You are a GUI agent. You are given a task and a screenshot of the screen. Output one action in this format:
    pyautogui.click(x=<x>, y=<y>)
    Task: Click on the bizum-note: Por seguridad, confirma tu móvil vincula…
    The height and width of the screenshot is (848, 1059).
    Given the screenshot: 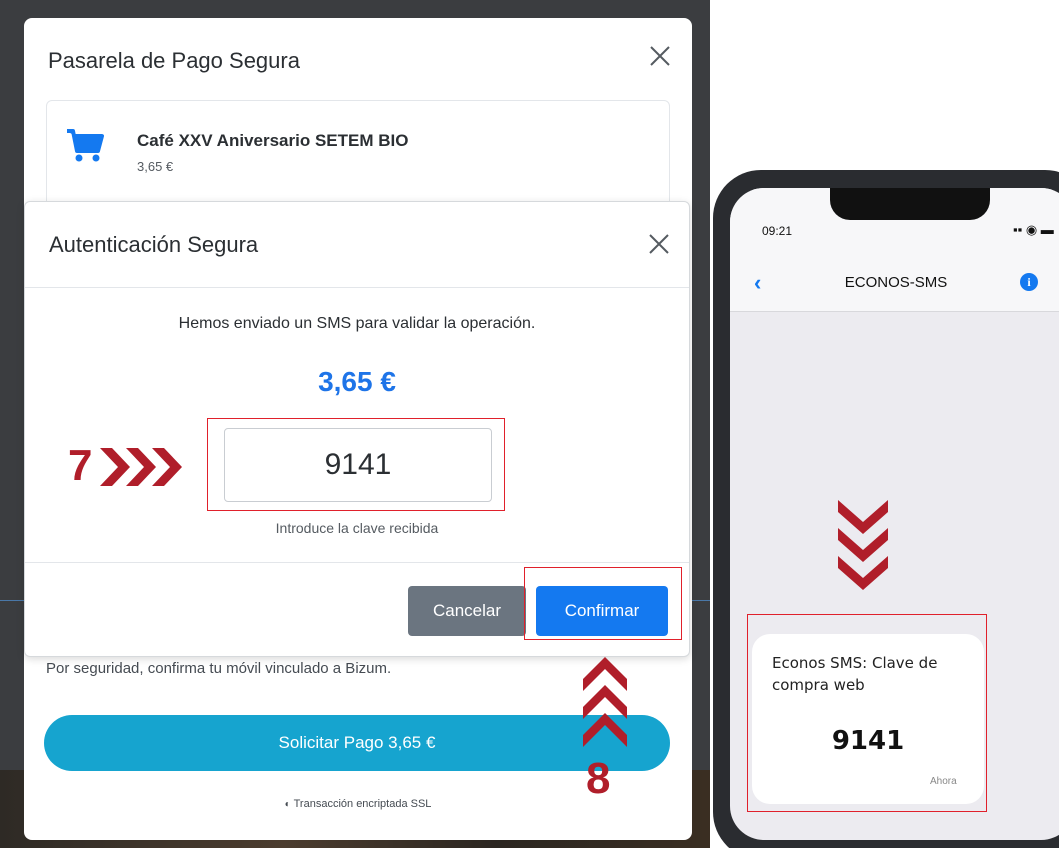 What is the action you would take?
    pyautogui.click(x=219, y=668)
    